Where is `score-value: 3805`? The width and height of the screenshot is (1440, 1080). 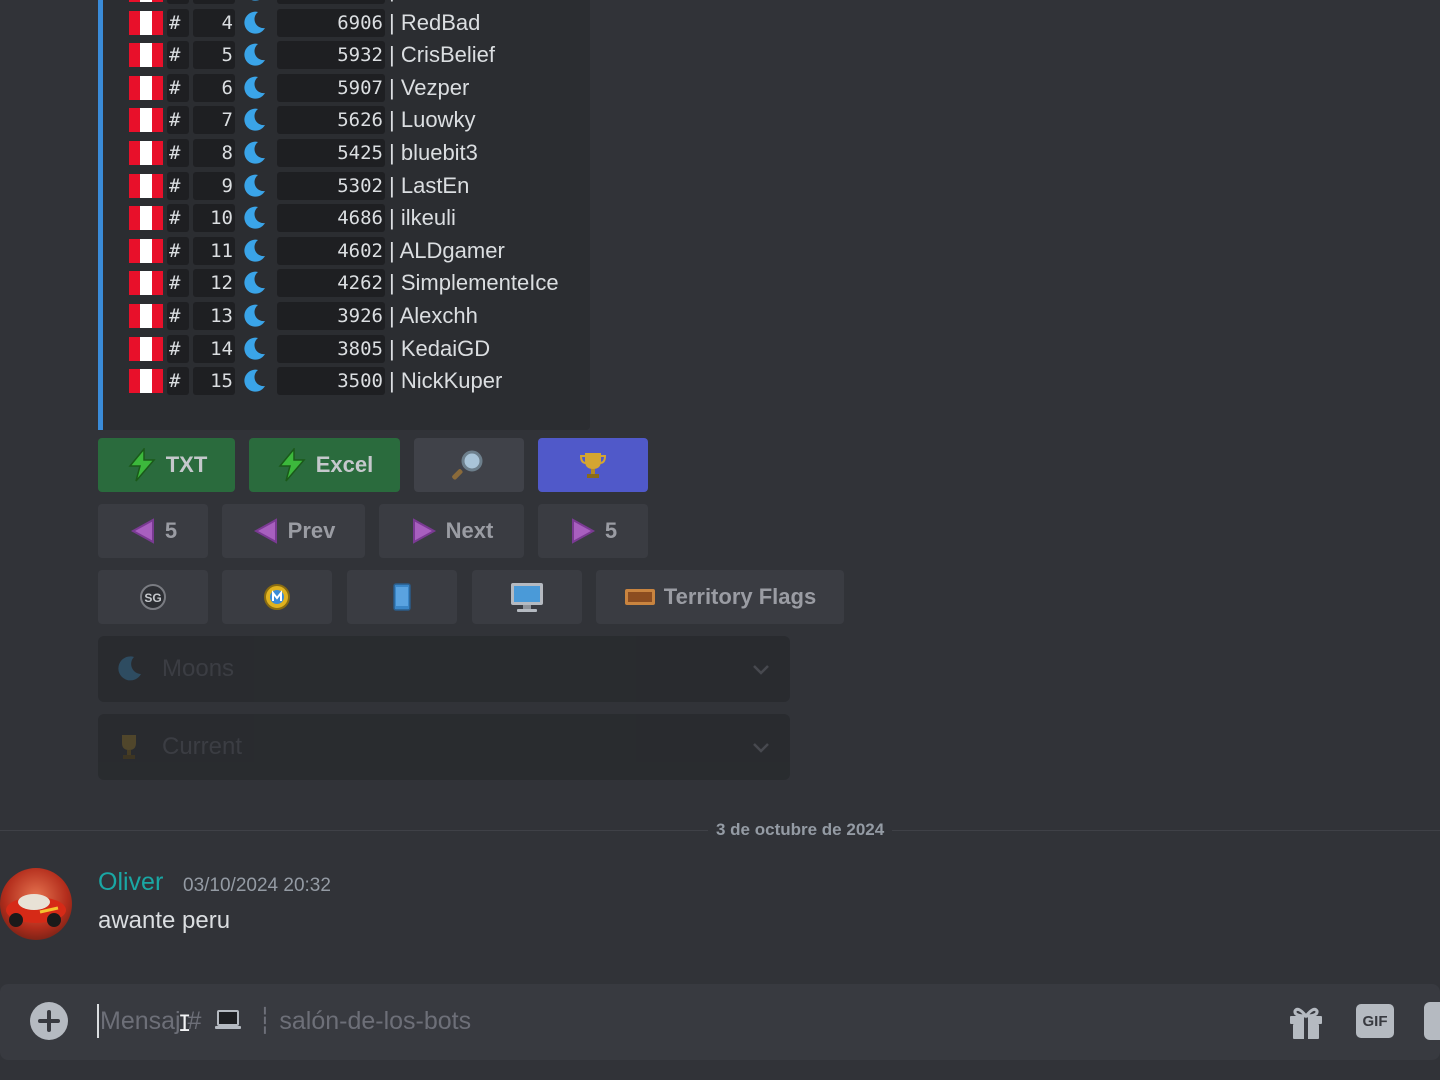 score-value: 3805 is located at coordinates (360, 348).